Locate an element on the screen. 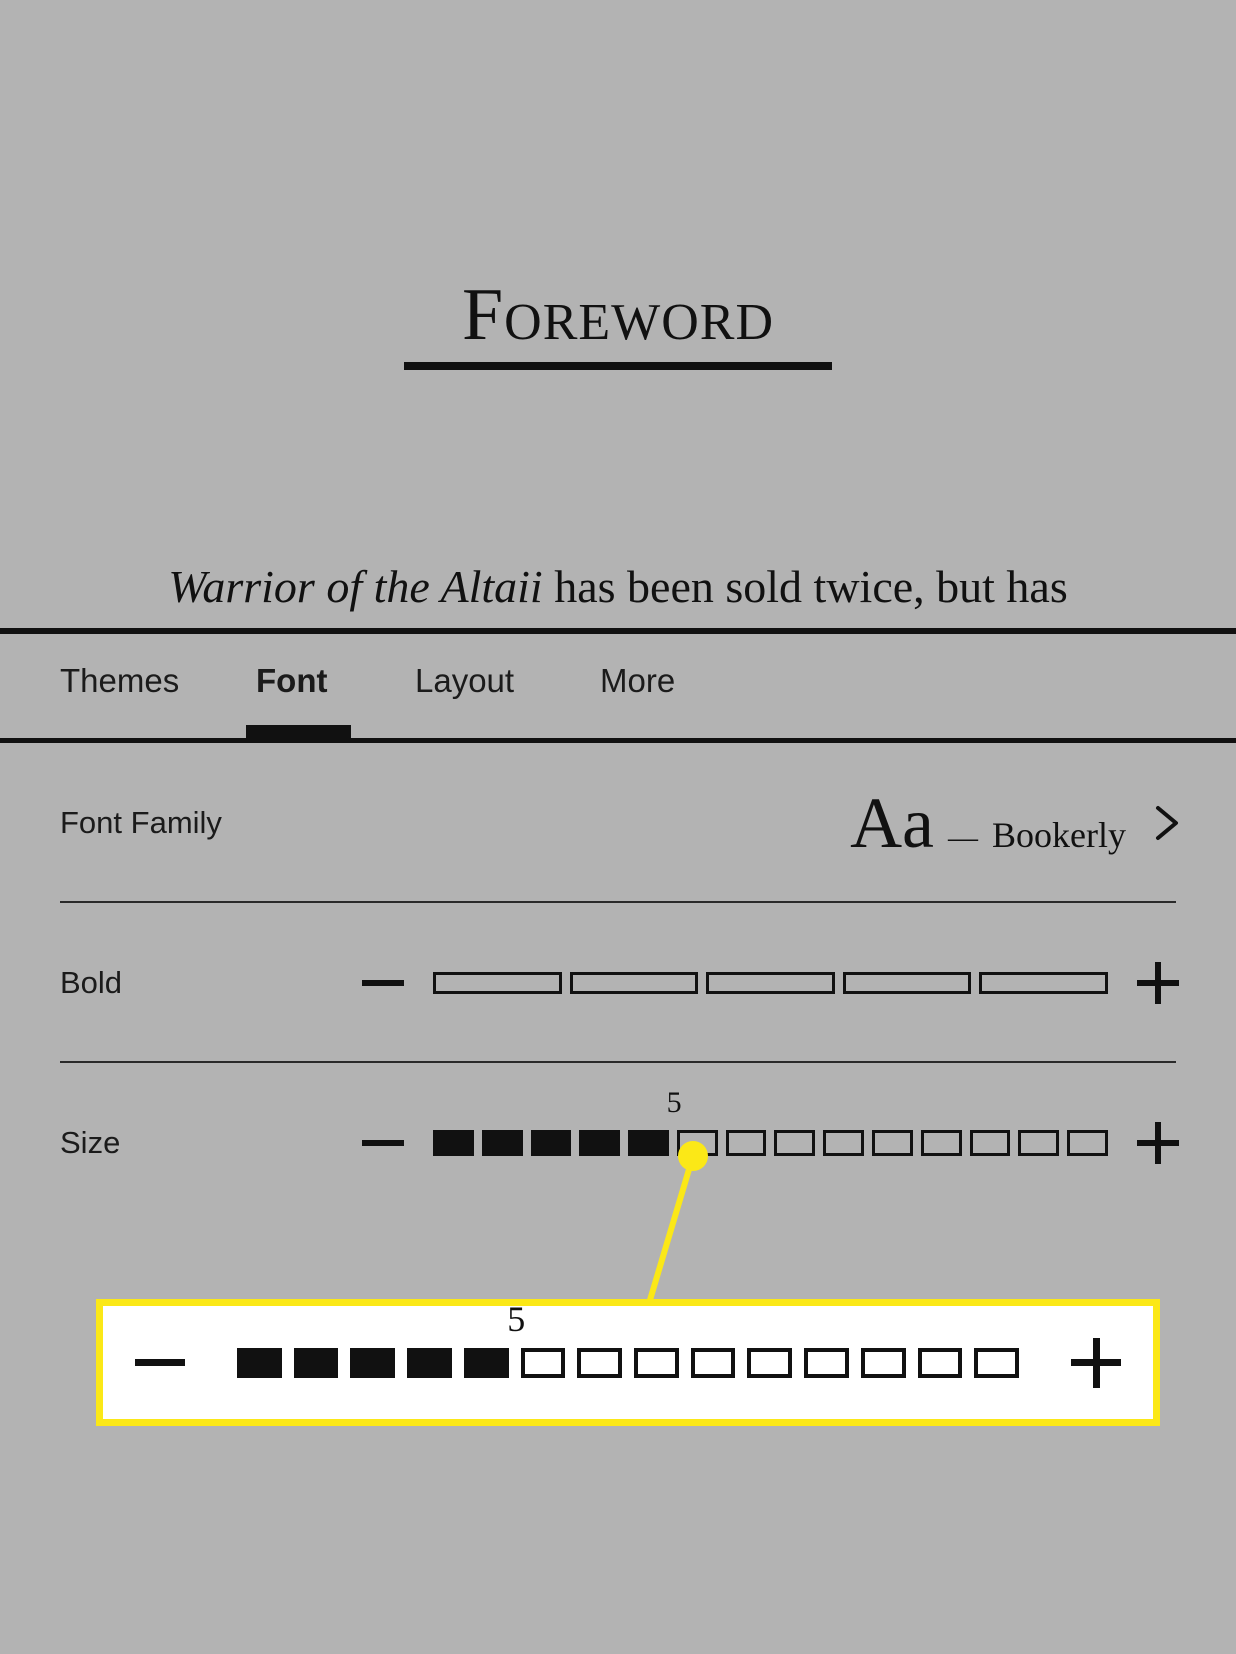 Image resolution: width=1236 pixels, height=1654 pixels. settings-tab-bar: Themes Font Layout More is located at coordinates (618, 688).